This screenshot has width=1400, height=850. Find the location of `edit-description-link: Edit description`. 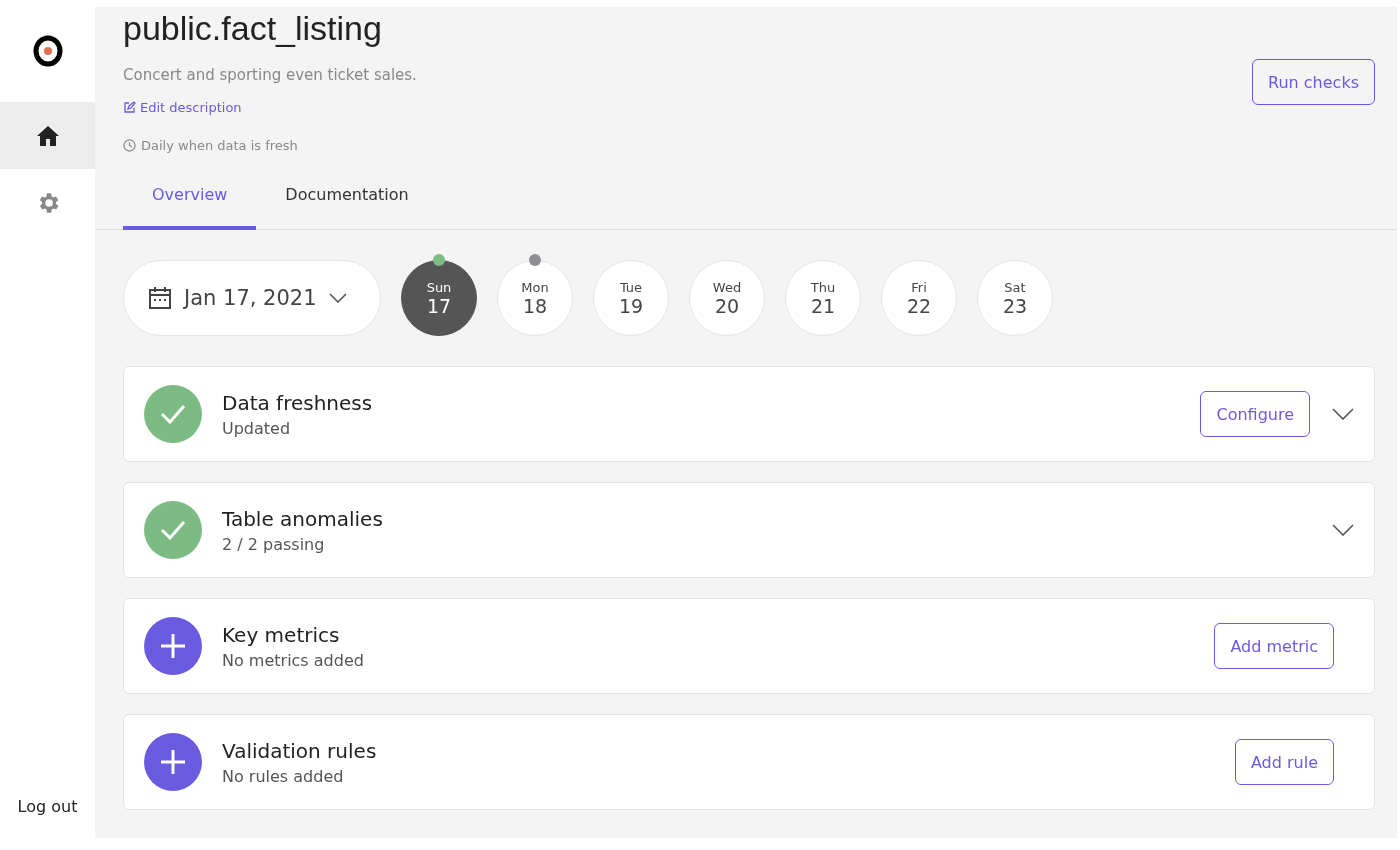

edit-description-link: Edit description is located at coordinates (191, 107).